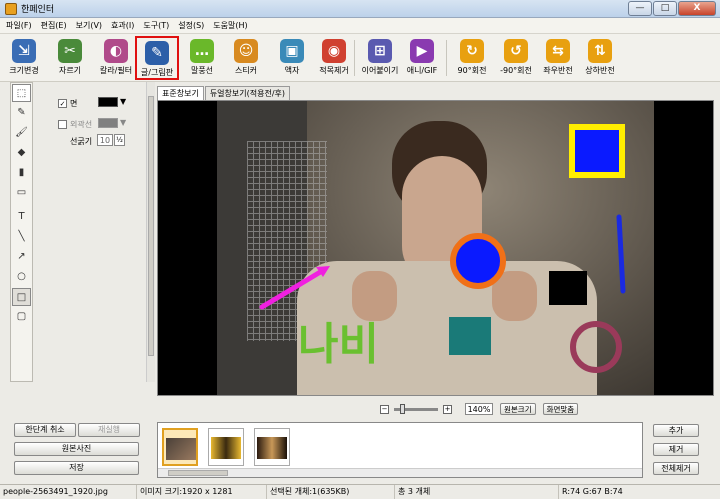  I want to click on yellow-blue-square, so click(597, 151).